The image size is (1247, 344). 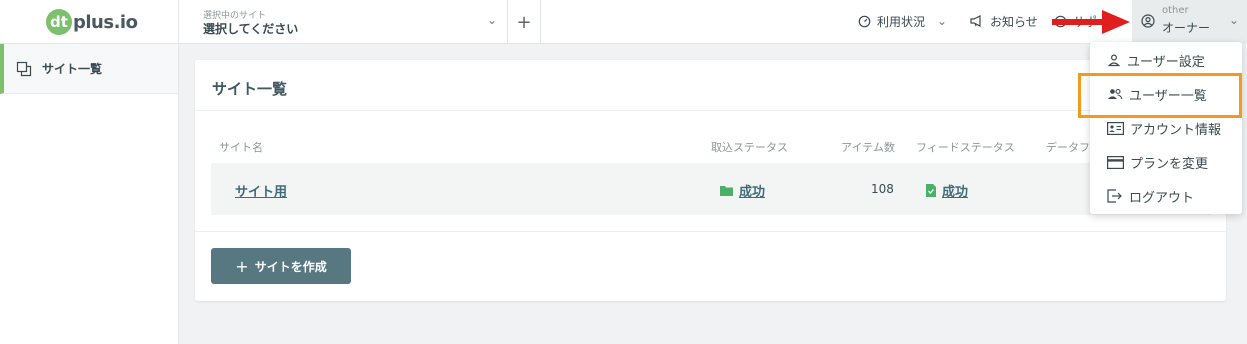 I want to click on menu-item-logout: ログアウト, so click(x=1166, y=196).